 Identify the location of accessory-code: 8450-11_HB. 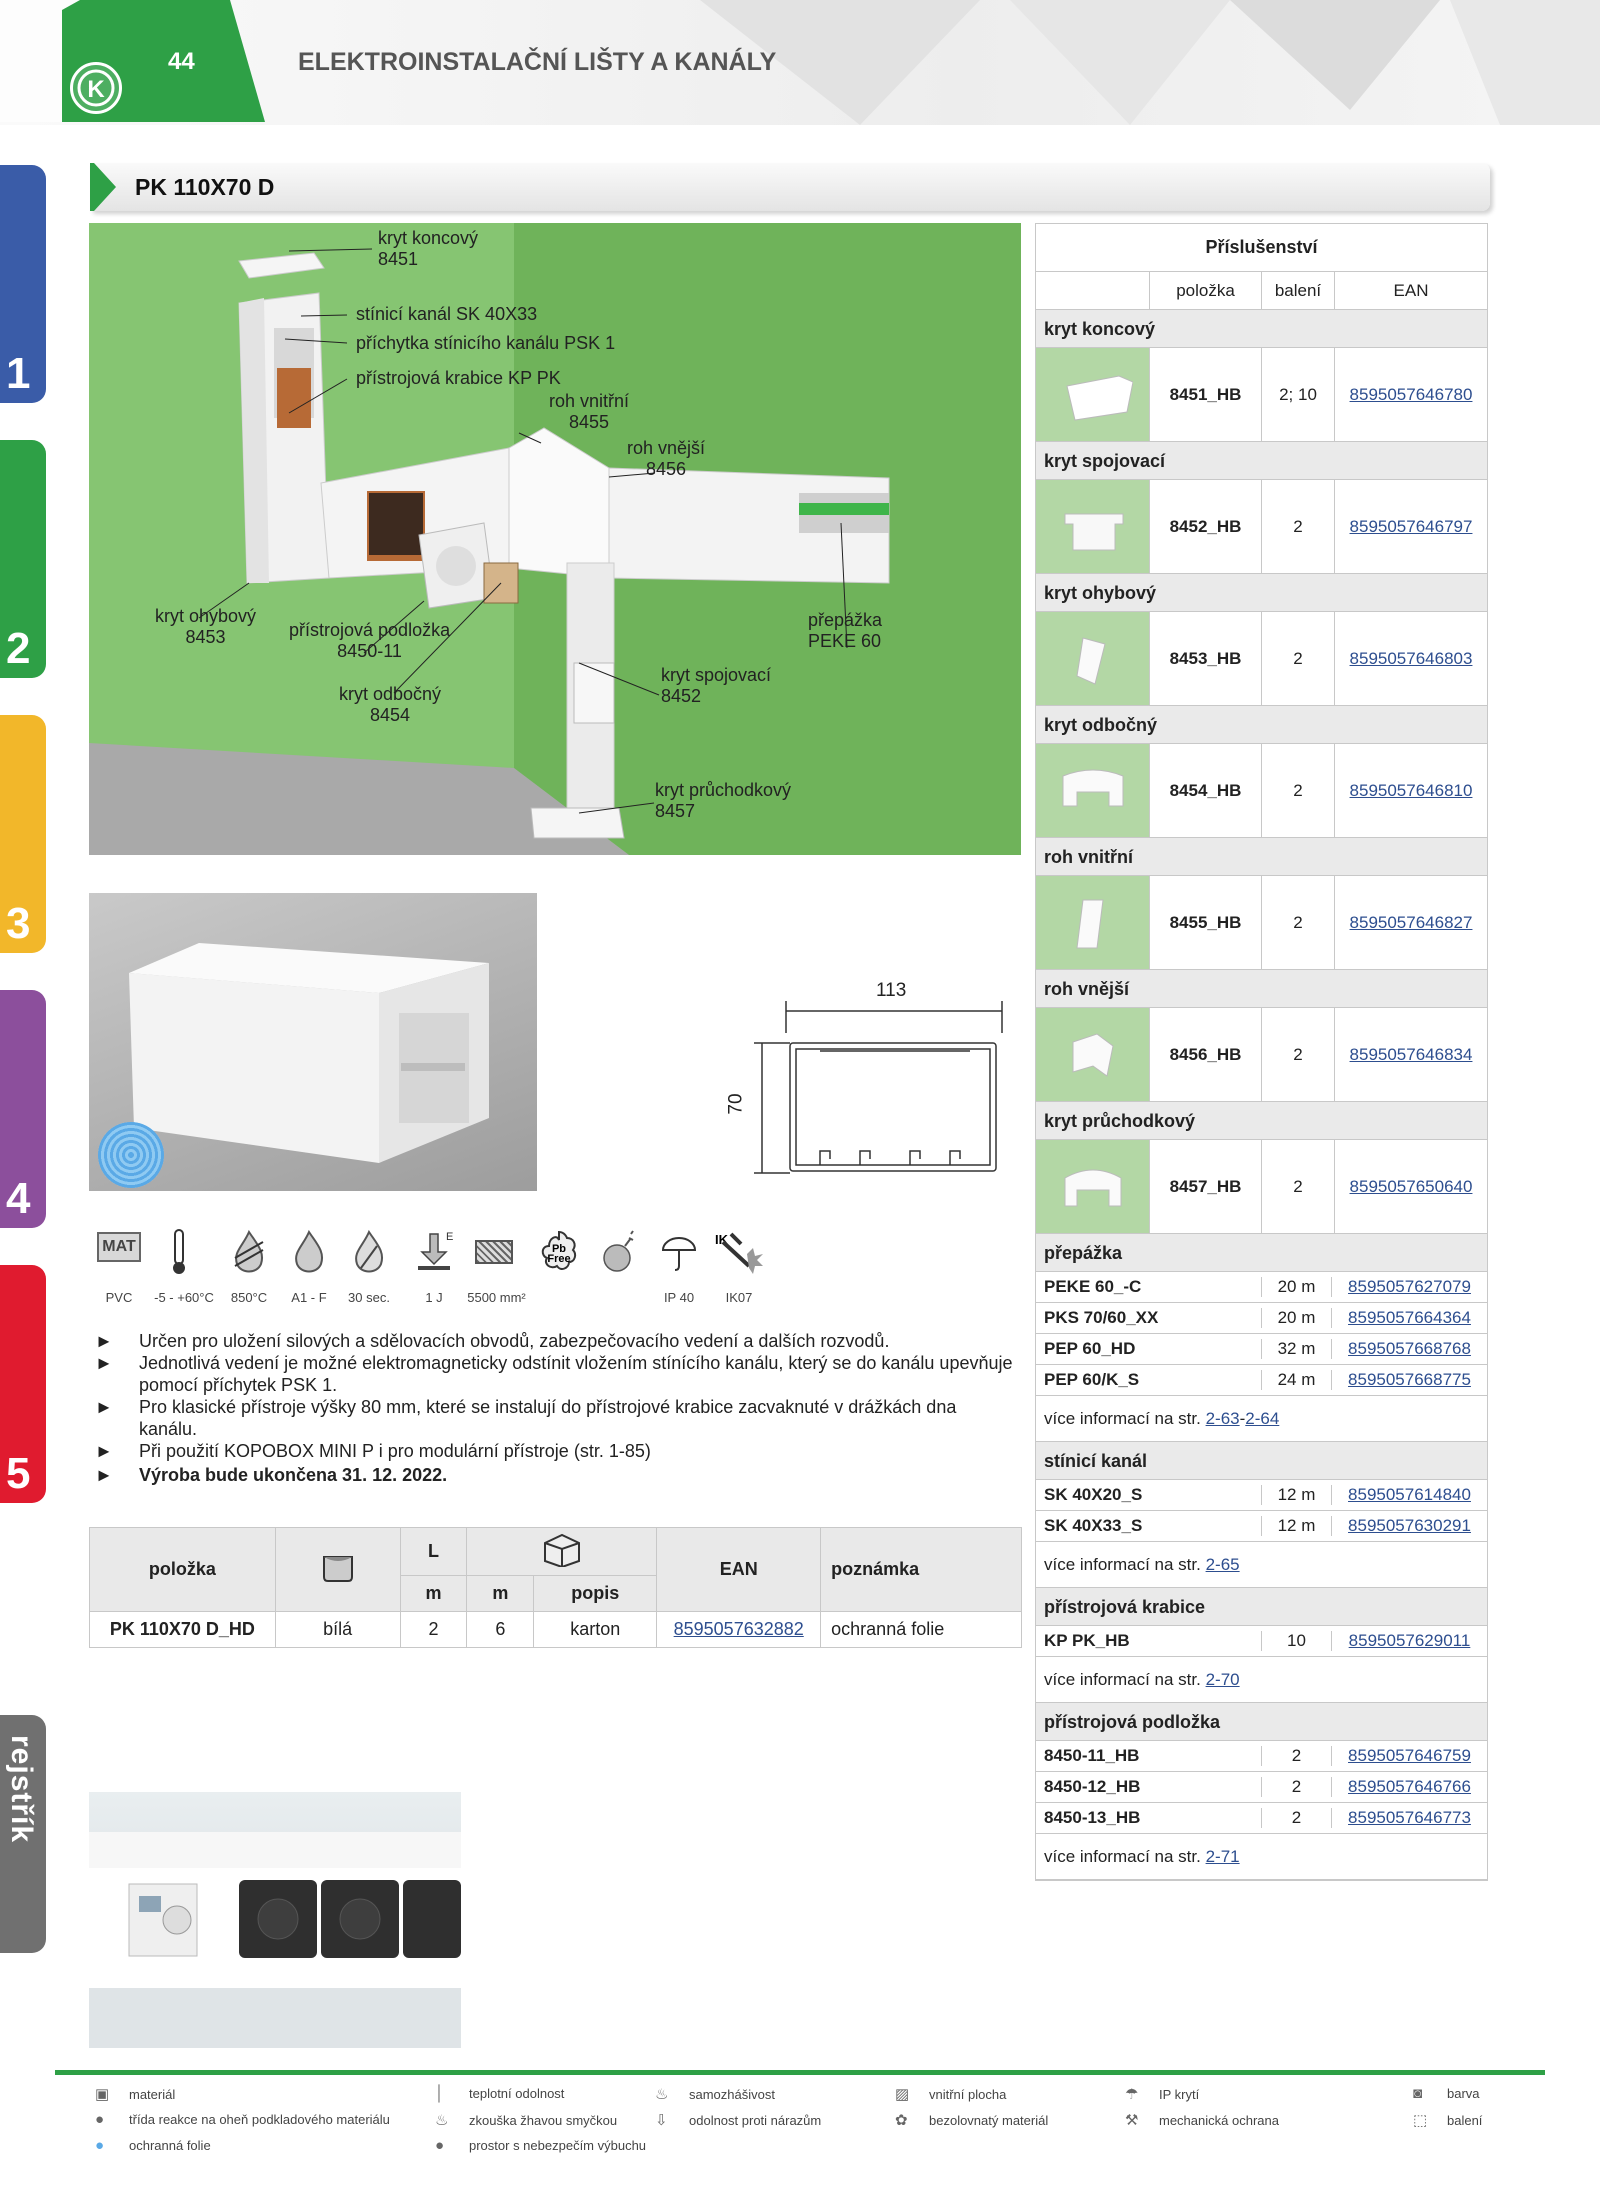
(1092, 1755).